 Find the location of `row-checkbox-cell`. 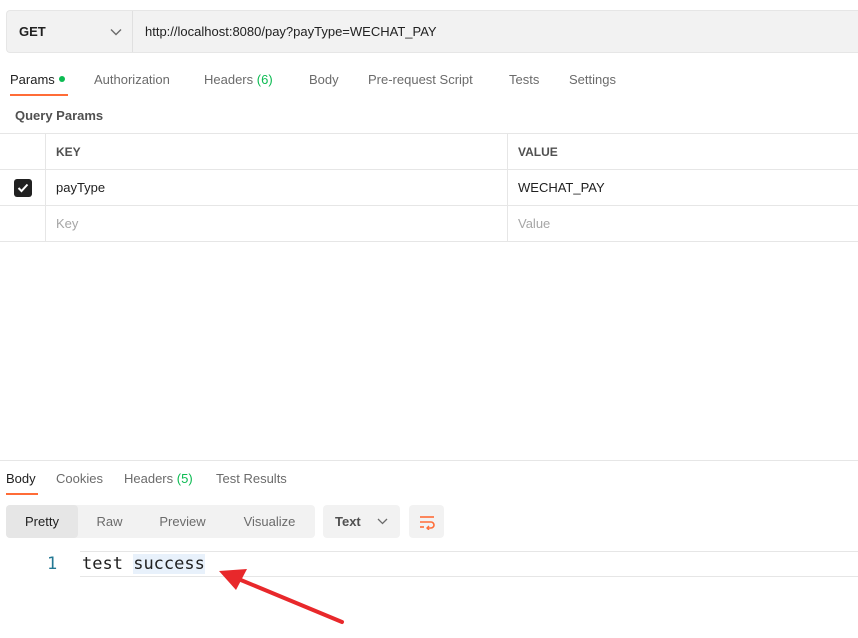

row-checkbox-cell is located at coordinates (23, 187).